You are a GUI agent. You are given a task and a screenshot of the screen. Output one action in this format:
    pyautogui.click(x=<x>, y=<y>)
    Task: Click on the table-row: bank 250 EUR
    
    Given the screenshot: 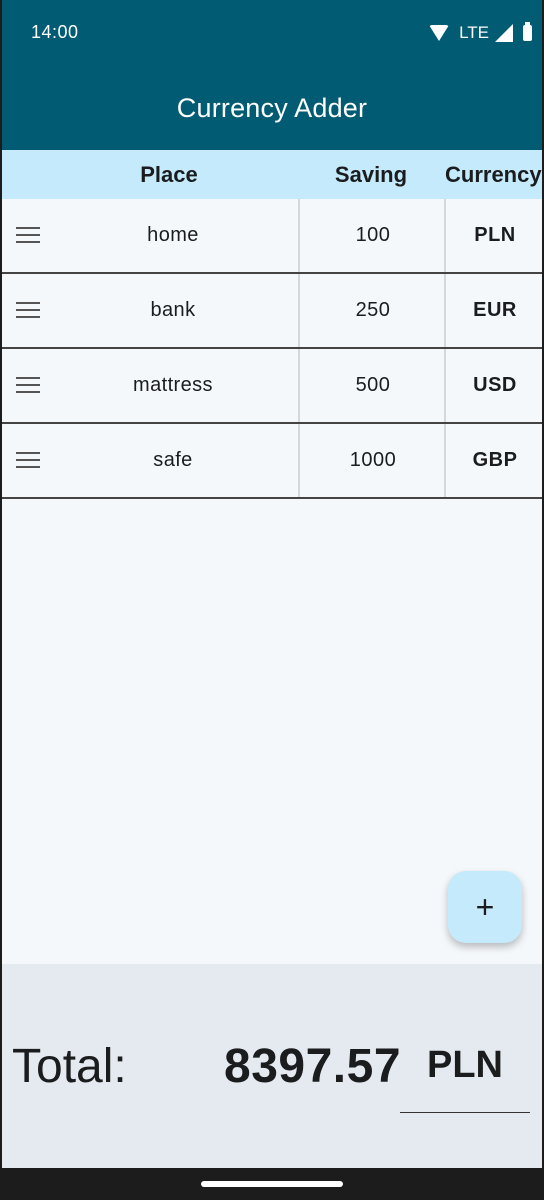 What is the action you would take?
    pyautogui.click(x=272, y=311)
    